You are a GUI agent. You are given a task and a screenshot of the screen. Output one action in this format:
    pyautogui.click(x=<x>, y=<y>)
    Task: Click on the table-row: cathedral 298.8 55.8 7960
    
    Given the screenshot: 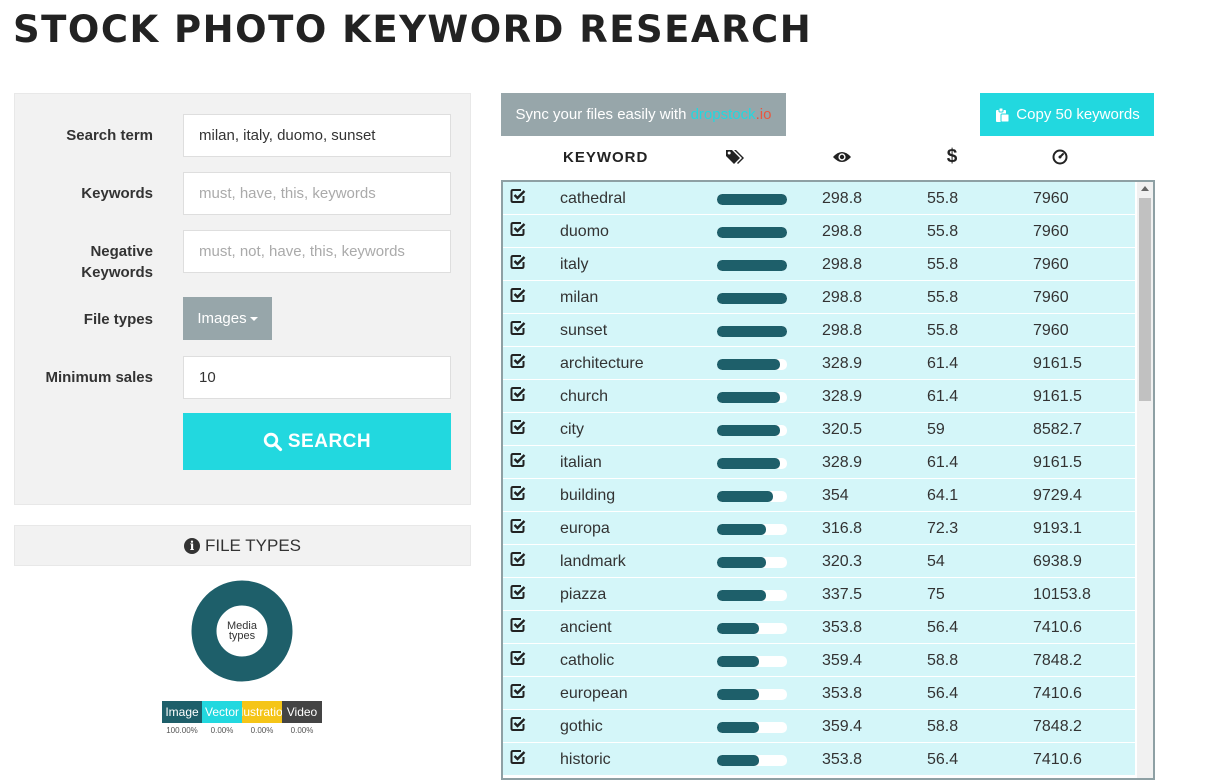 What is the action you would take?
    pyautogui.click(x=819, y=198)
    